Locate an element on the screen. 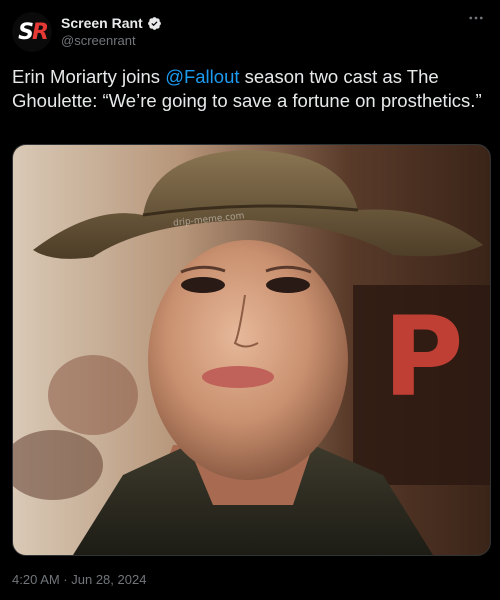  neon-sign-letter: P is located at coordinates (423, 357).